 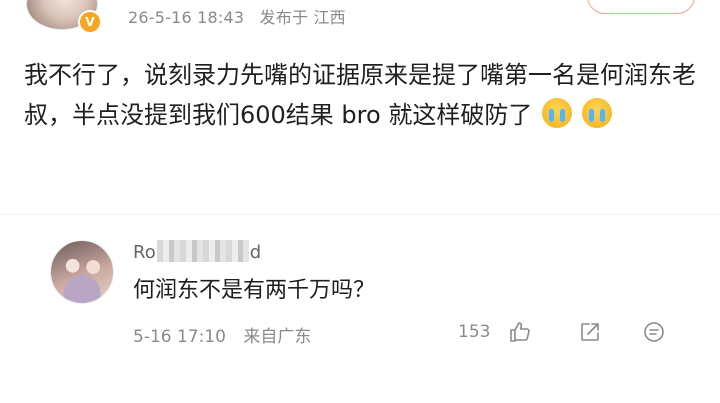 I want to click on like-icon, so click(x=520, y=332).